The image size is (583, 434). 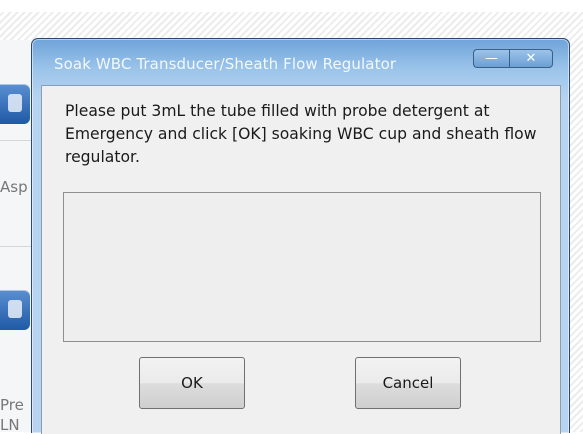 I want to click on close-icon: ✕, so click(x=531, y=58).